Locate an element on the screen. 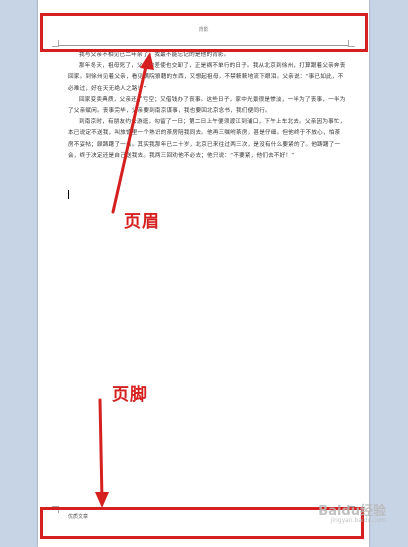  footer-arrow-line is located at coordinates (101, 450).